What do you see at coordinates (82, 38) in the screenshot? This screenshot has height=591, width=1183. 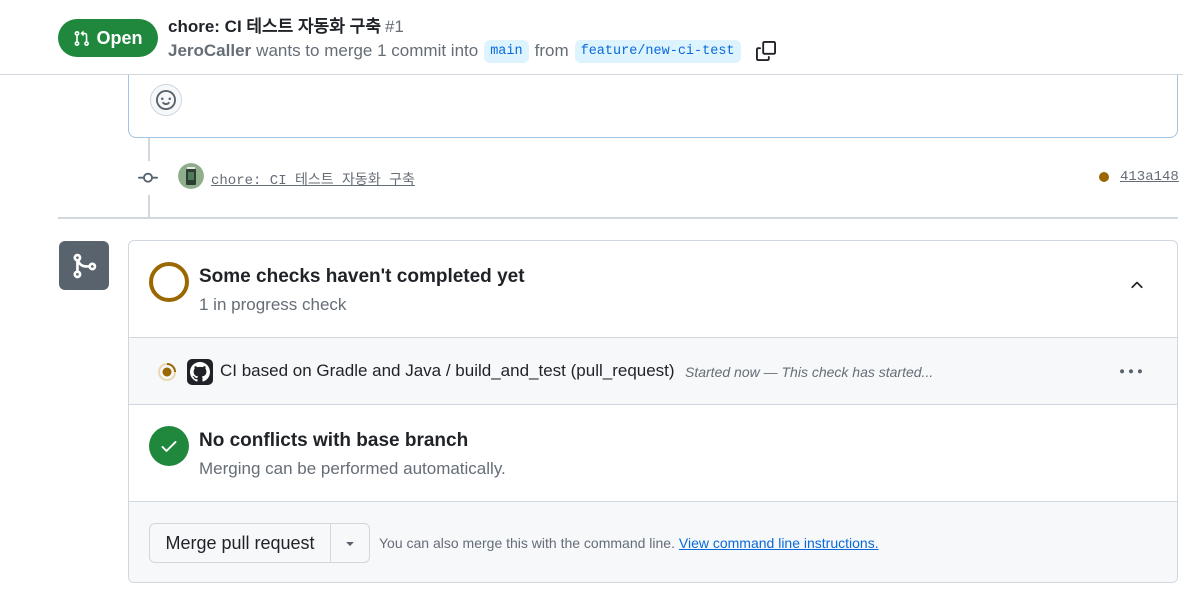 I see `git-pull-request-icon` at bounding box center [82, 38].